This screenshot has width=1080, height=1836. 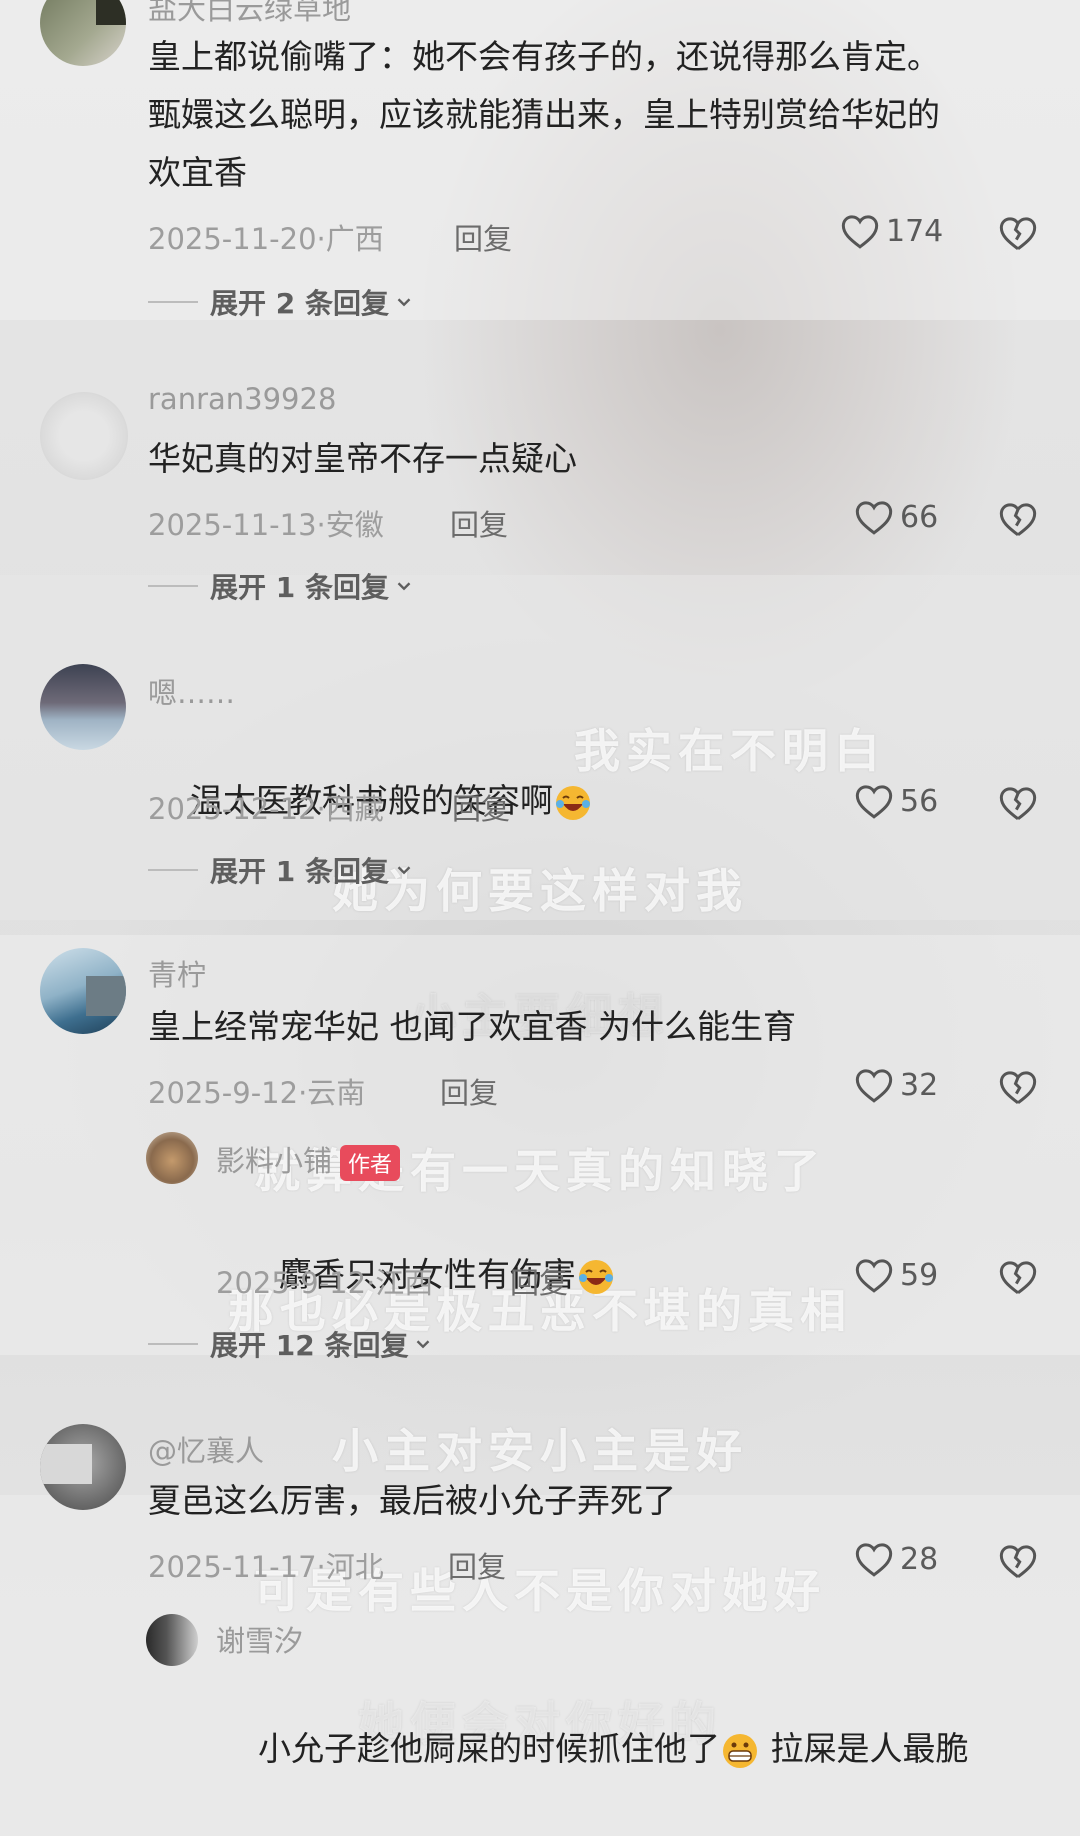 What do you see at coordinates (299, 303) in the screenshot?
I see `expand-label: 展开 2 条回复` at bounding box center [299, 303].